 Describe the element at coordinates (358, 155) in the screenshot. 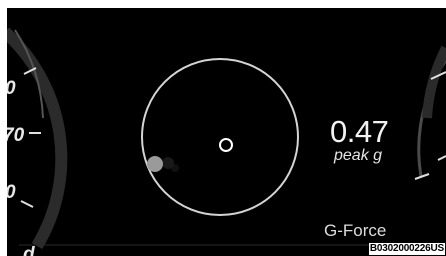

I see `peak-g-label: peak g` at that location.